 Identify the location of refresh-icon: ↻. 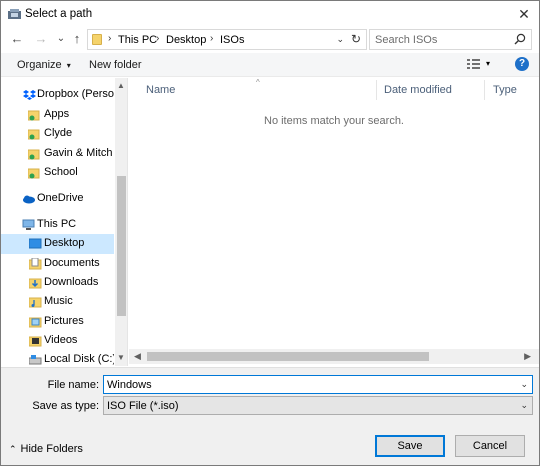
(356, 39).